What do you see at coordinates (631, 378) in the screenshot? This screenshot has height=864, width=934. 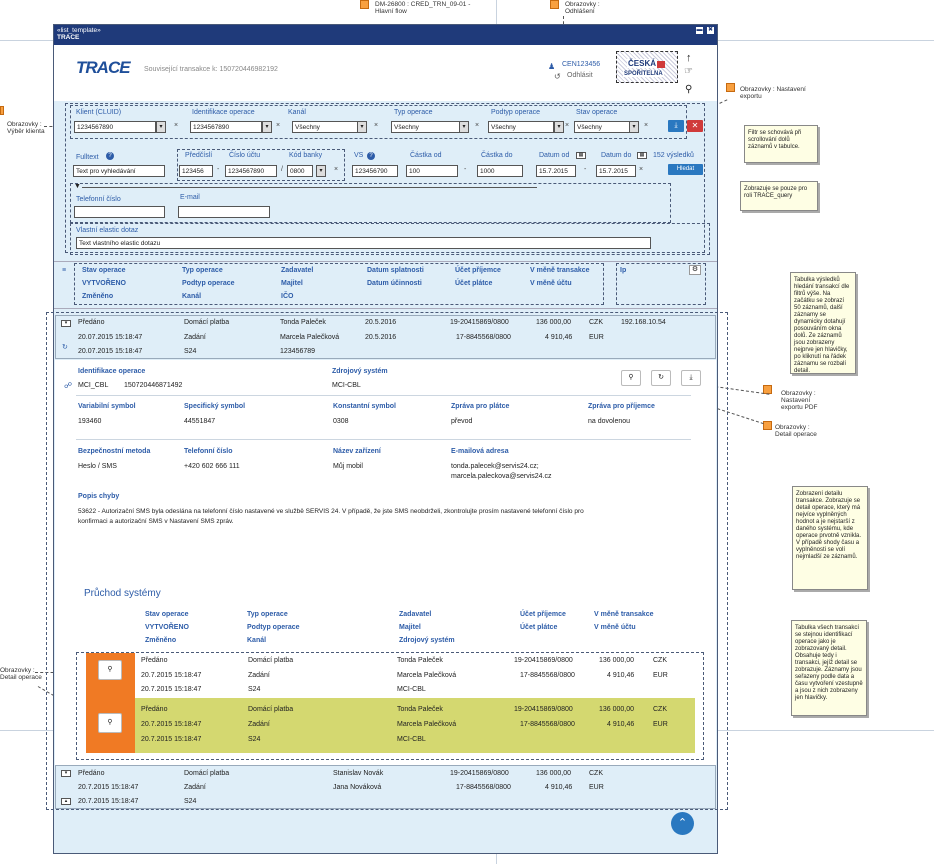 I see `detail-search-button: ⚲` at bounding box center [631, 378].